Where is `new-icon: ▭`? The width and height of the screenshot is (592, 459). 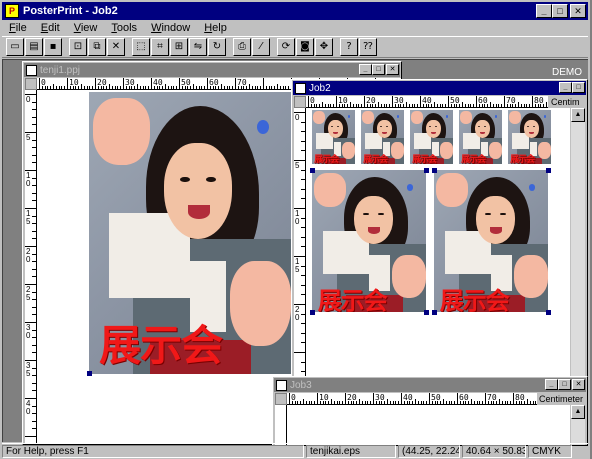 new-icon: ▭ is located at coordinates (15, 47).